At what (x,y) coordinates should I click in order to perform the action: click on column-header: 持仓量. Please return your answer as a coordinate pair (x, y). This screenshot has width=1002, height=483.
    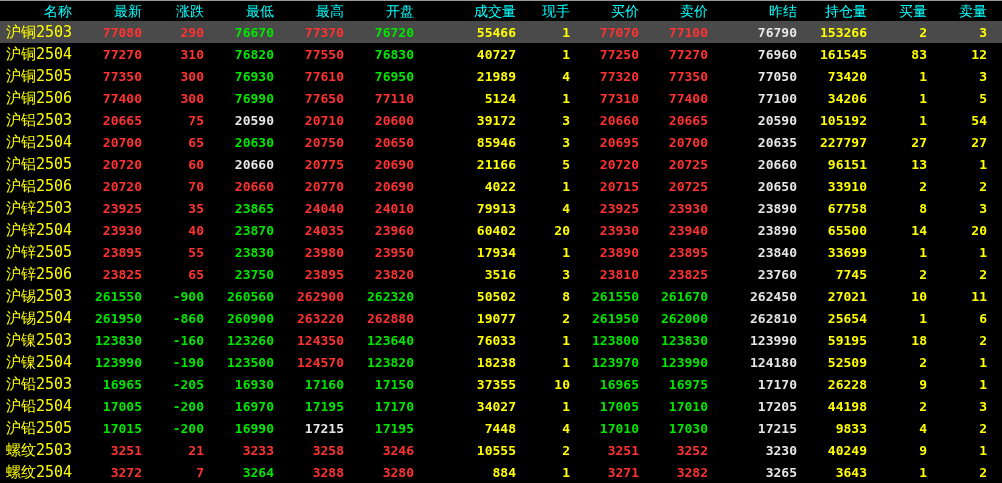
    Looking at the image, I should click on (832, 11).